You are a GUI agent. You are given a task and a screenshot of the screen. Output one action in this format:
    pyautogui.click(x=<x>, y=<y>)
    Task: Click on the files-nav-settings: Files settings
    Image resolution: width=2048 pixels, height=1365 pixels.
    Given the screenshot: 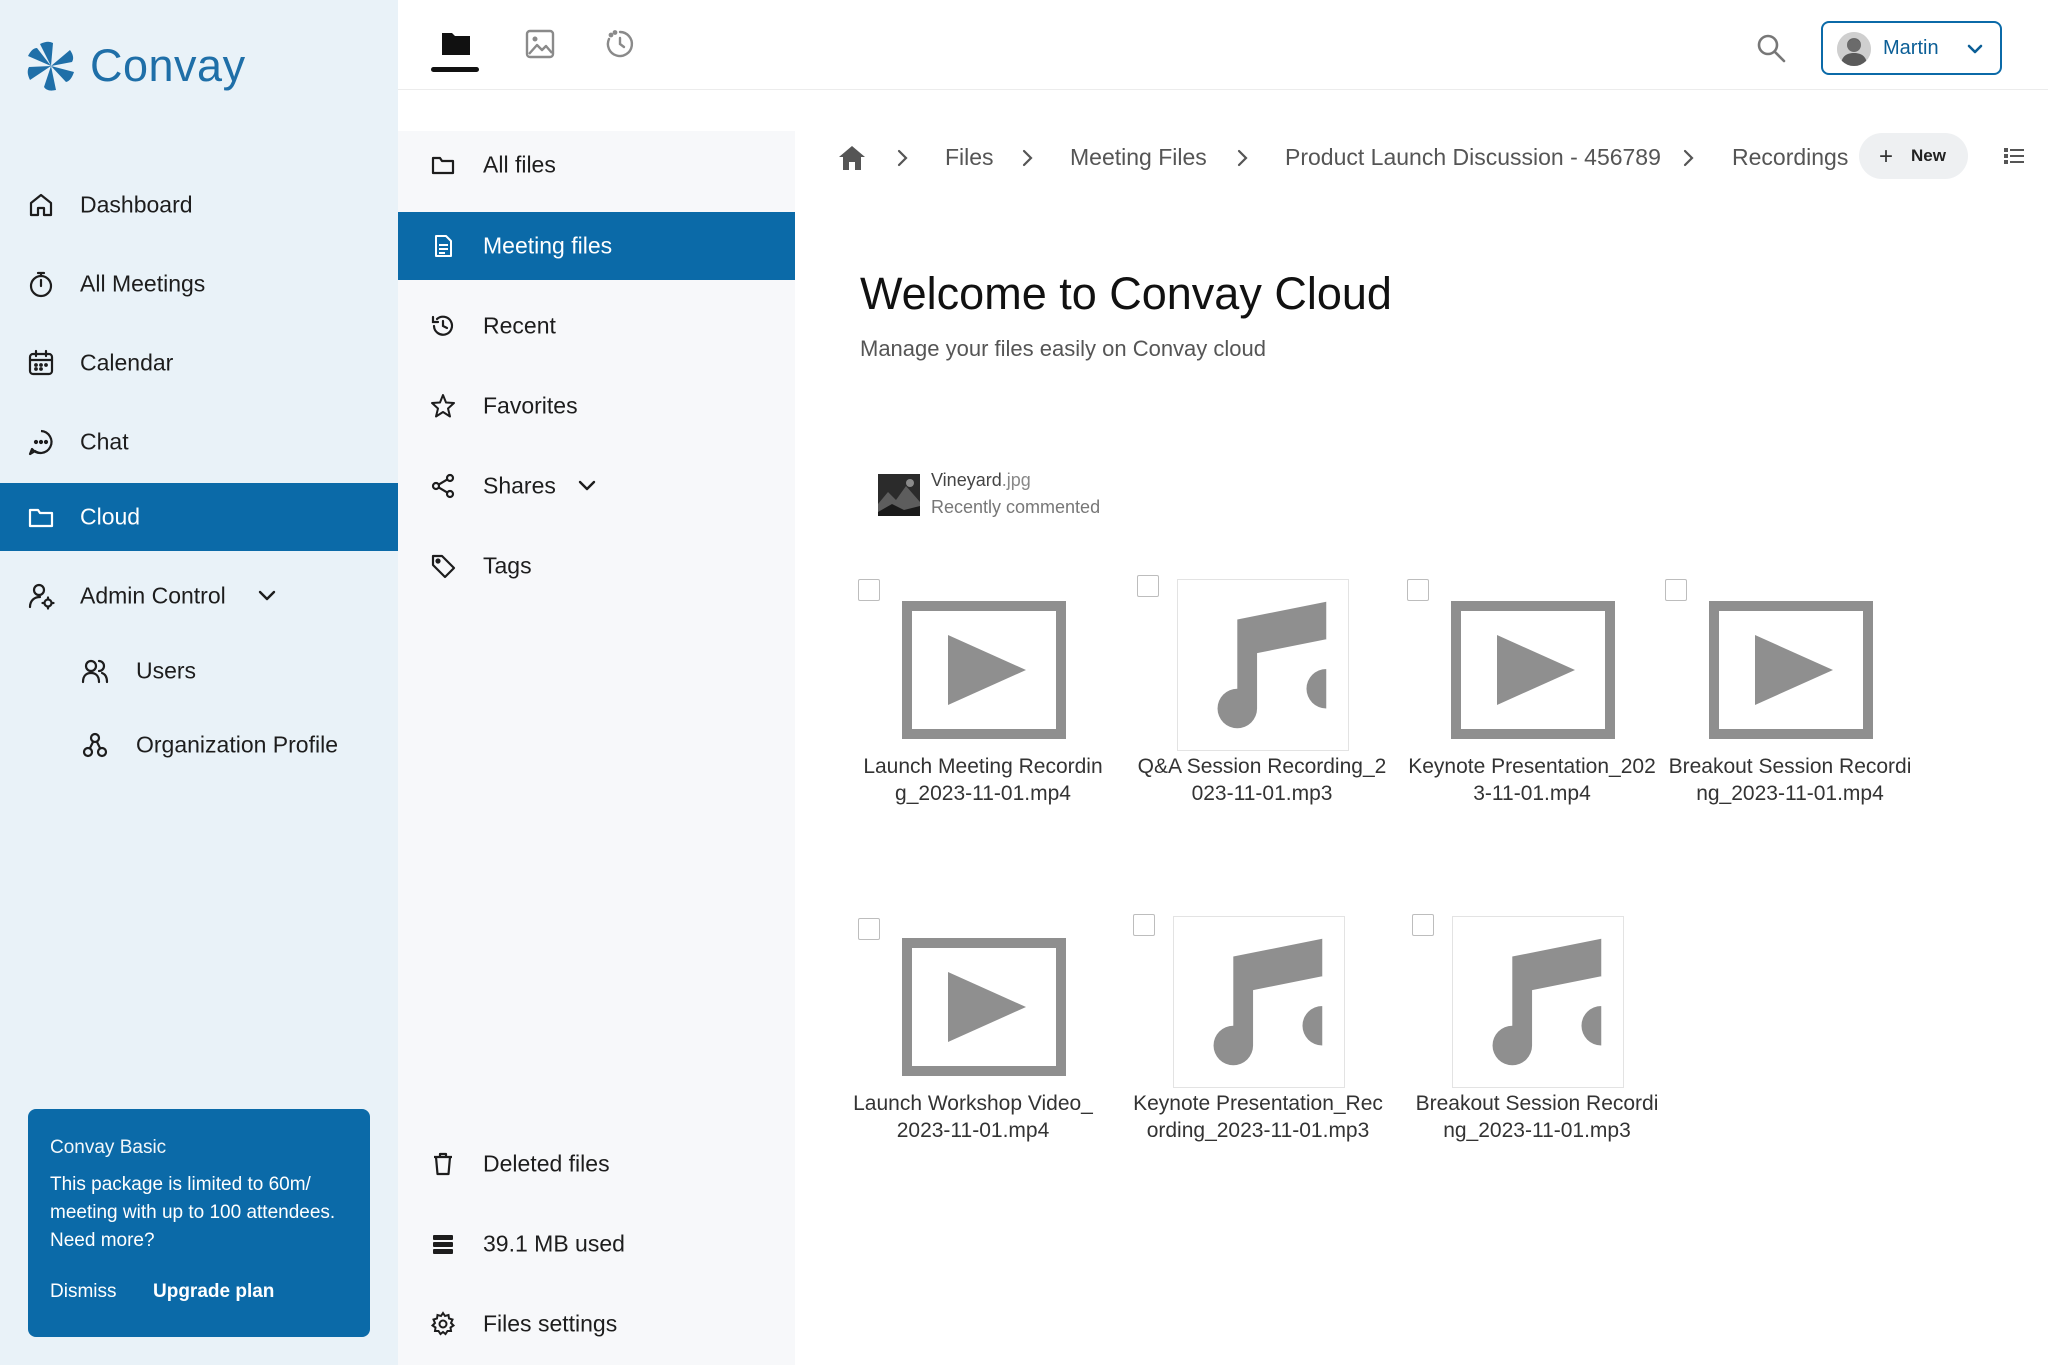 What is the action you would take?
    pyautogui.click(x=596, y=1324)
    